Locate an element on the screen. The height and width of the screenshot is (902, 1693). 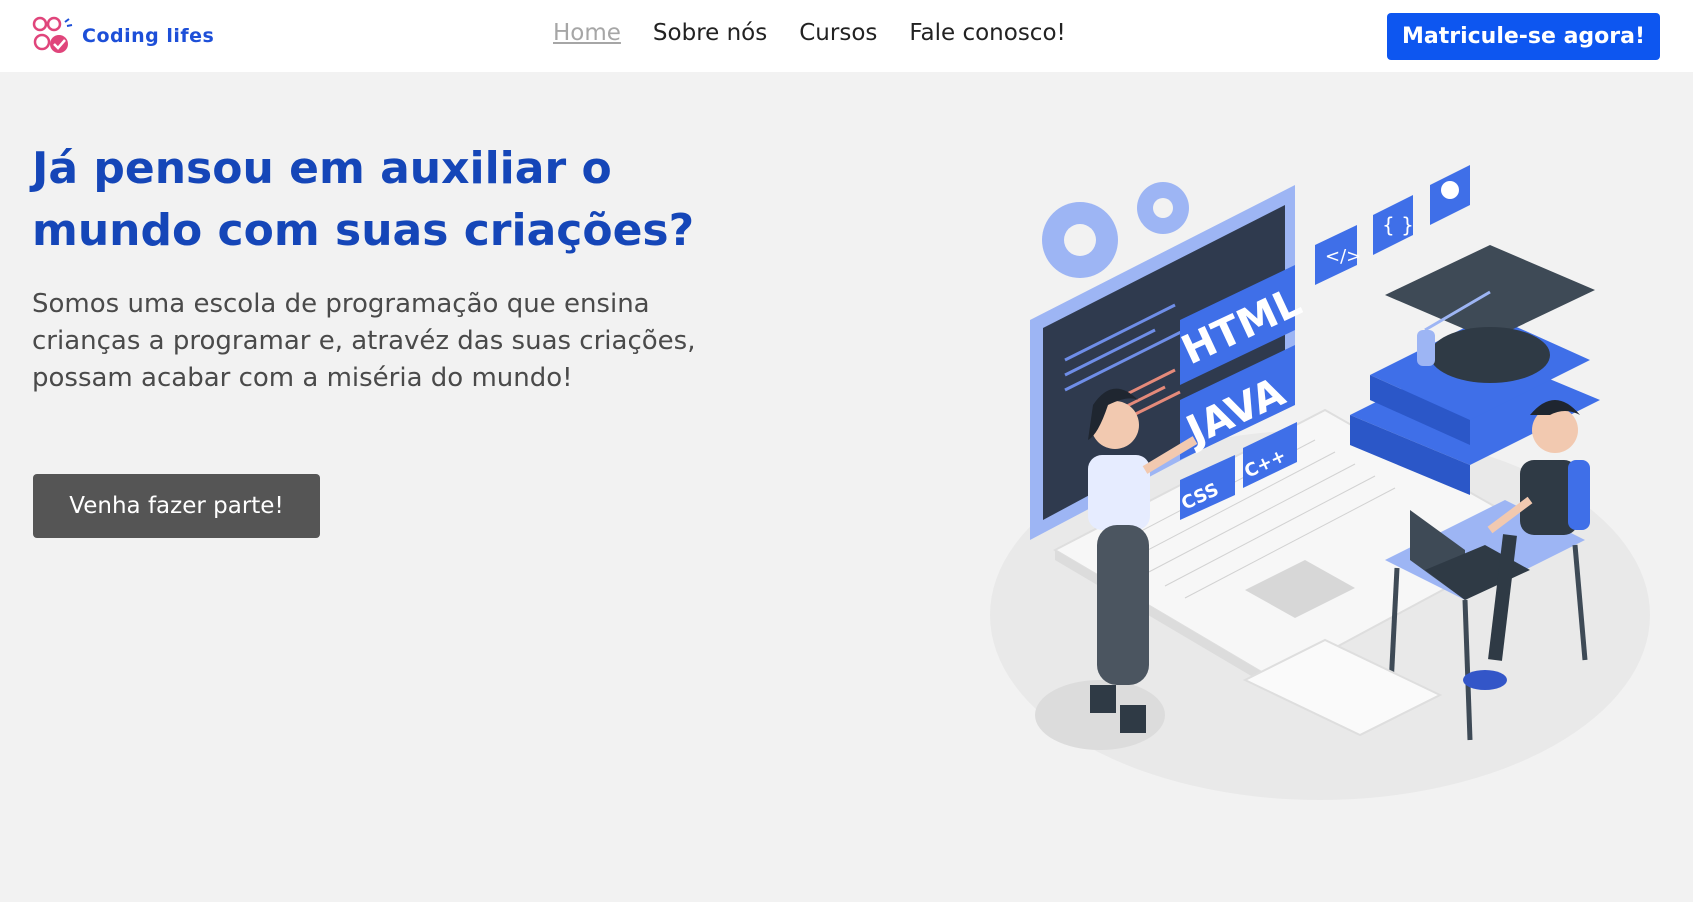
nav-cursos: Cursos is located at coordinates (838, 33).